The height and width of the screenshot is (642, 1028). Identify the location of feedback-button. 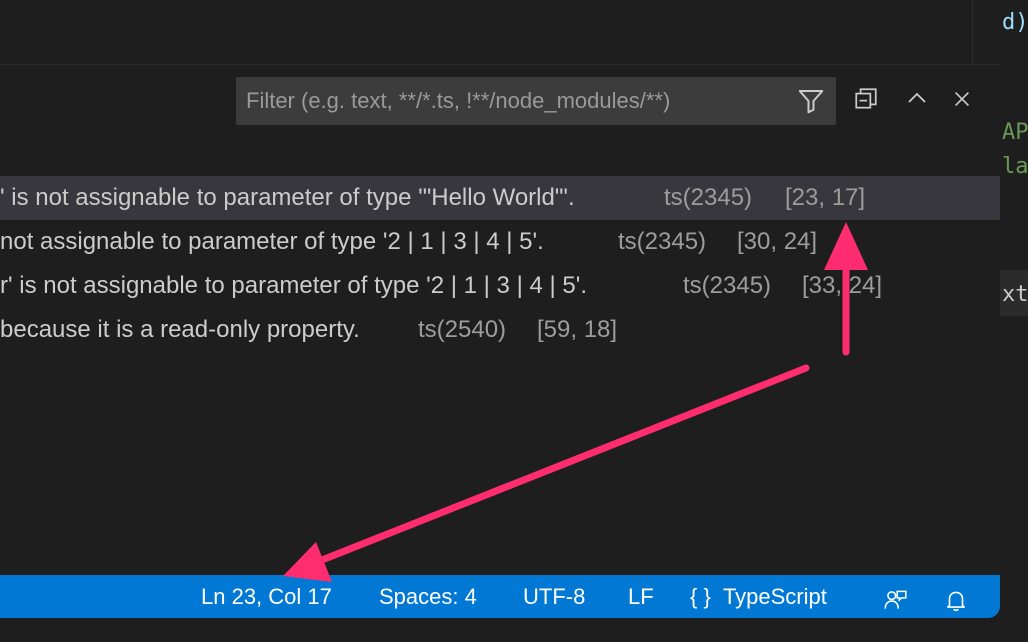
(895, 597).